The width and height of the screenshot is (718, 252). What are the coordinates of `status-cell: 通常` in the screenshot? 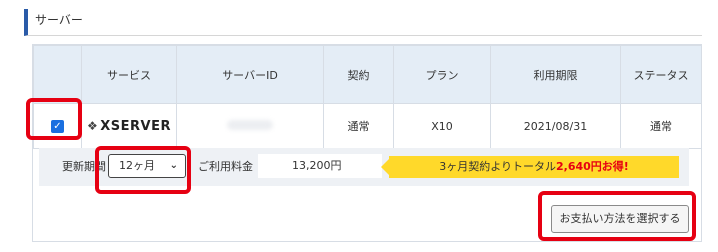 It's located at (661, 126).